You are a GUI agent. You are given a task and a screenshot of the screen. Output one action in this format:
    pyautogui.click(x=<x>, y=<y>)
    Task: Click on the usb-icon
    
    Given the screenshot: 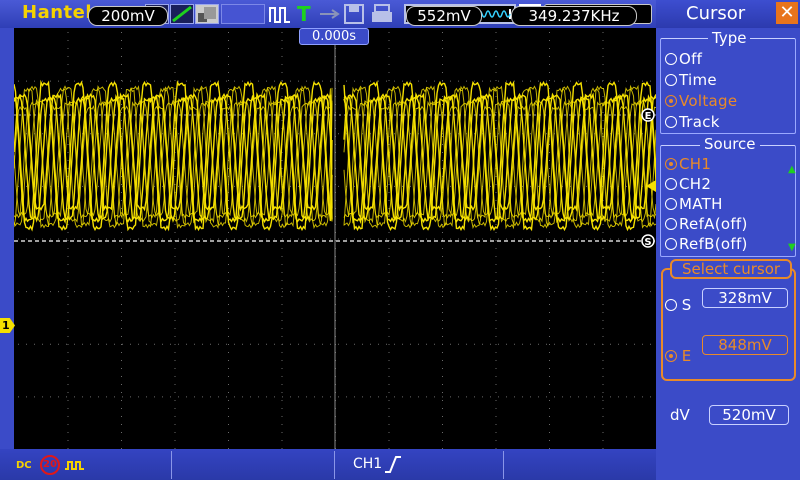 What is the action you would take?
    pyautogui.click(x=330, y=14)
    